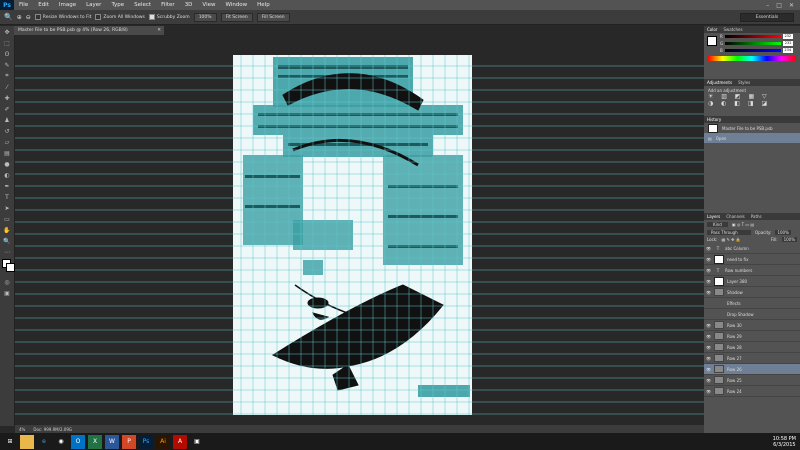  What do you see at coordinates (732, 29) in the screenshot?
I see `tab-swatches: Swatches` at bounding box center [732, 29].